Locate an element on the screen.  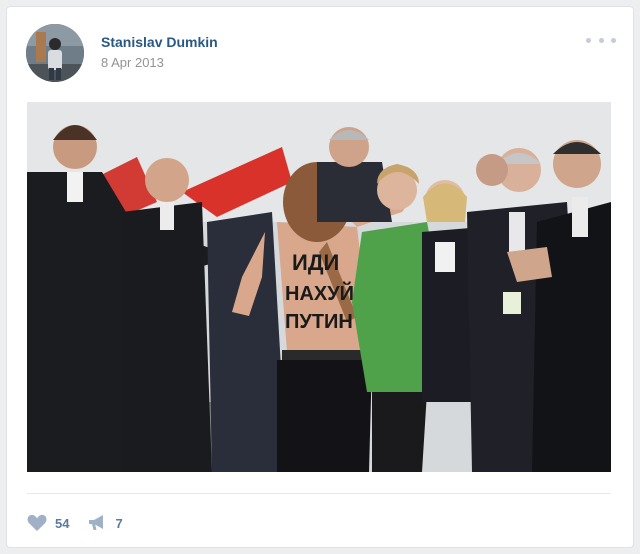
avatar-image is located at coordinates (55, 53).